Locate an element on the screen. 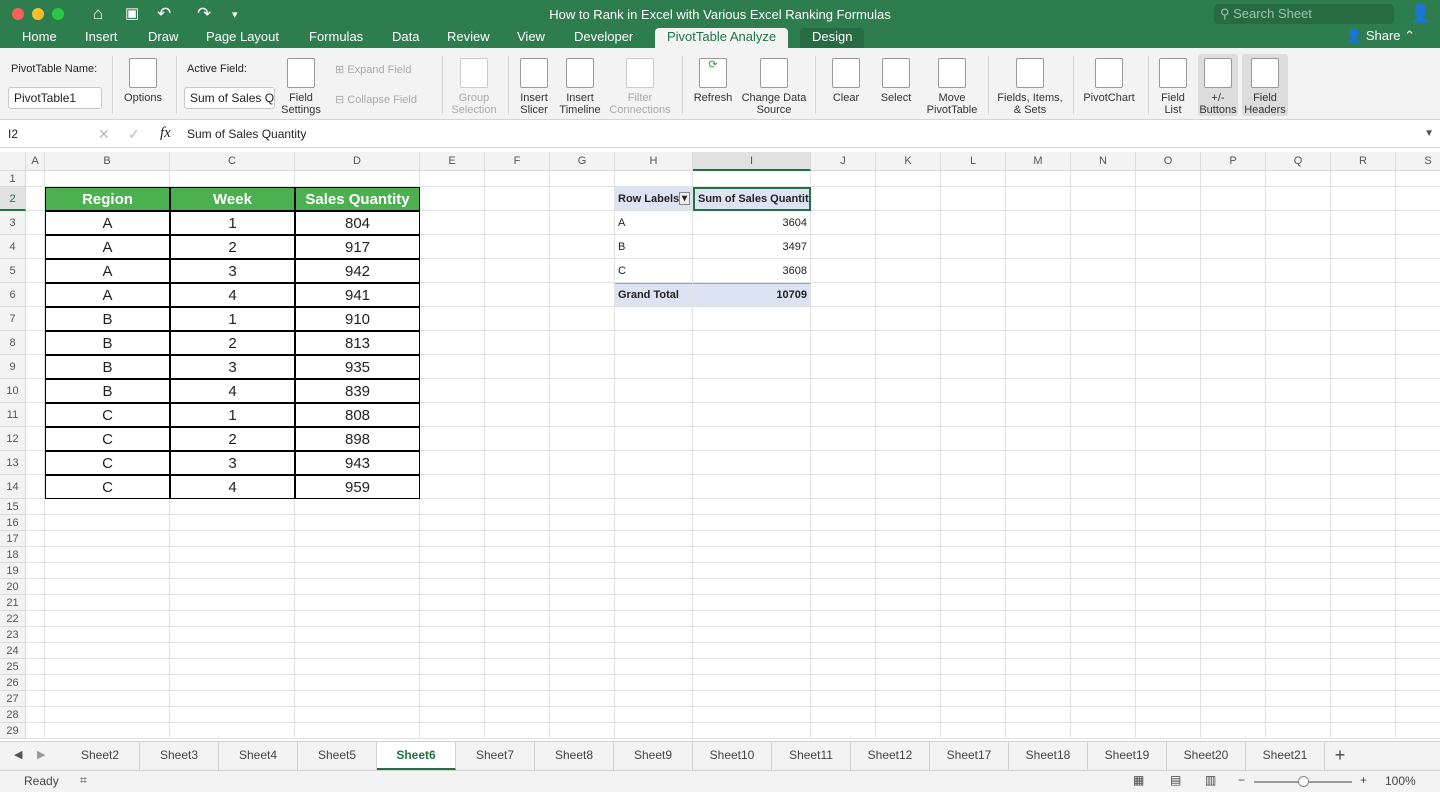 The image size is (1440, 792). row-header-28: 28 is located at coordinates (13, 715).